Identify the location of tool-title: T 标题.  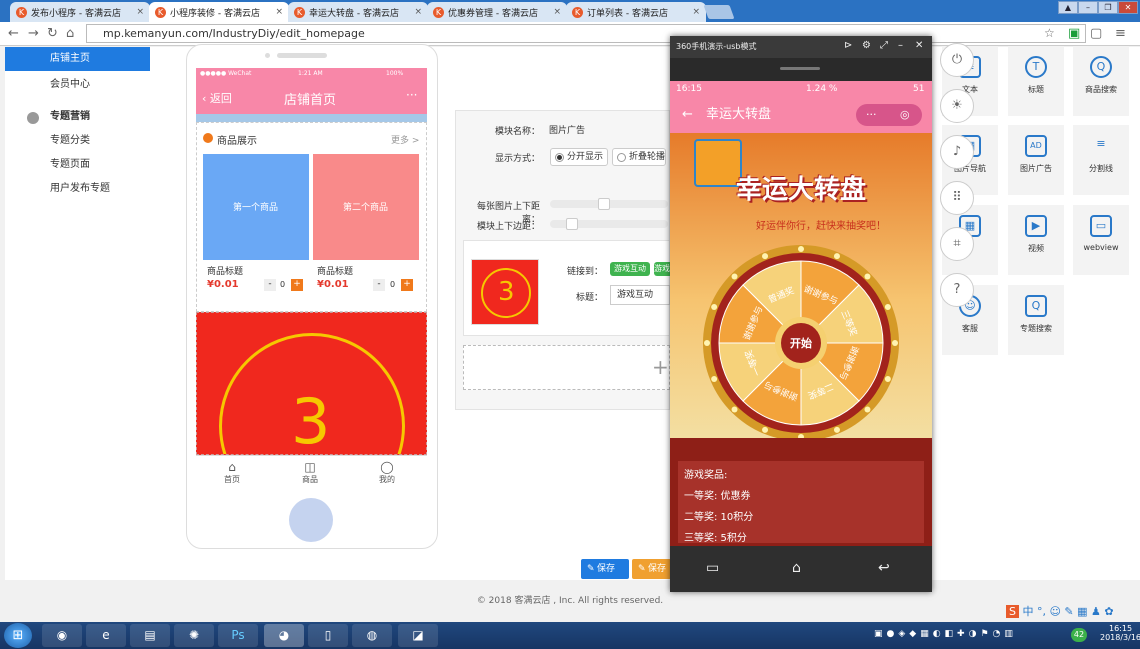
(1036, 81).